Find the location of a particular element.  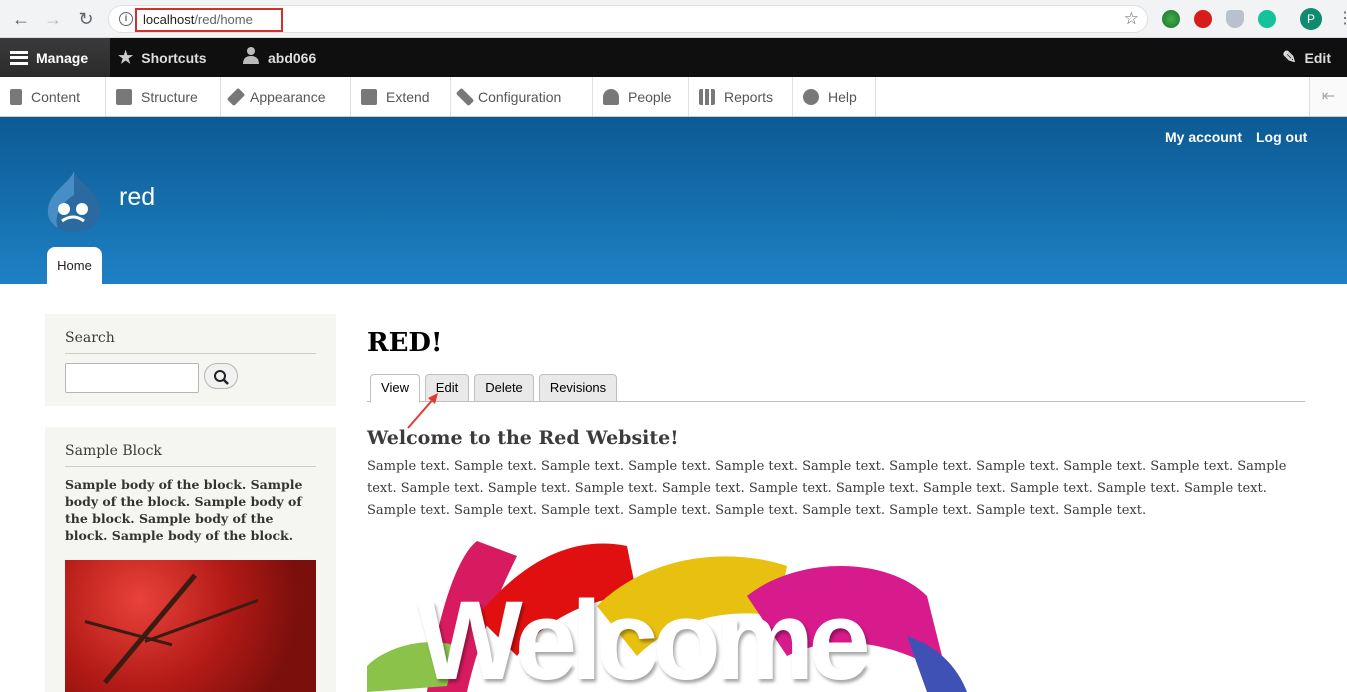

search-block-title: Search is located at coordinates (90, 338).